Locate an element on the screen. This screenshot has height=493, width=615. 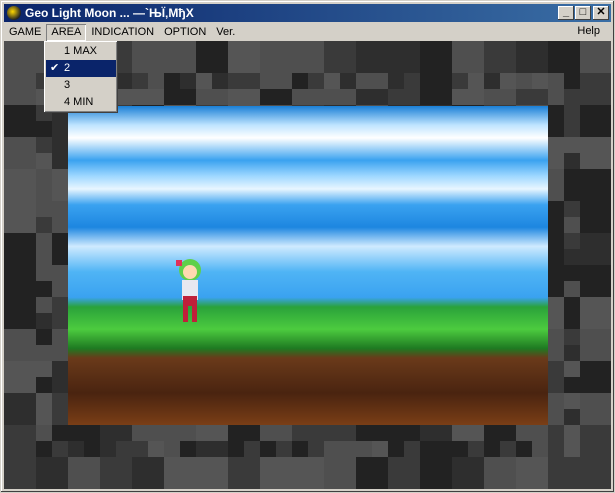
option-label: 3 is located at coordinates (67, 85).